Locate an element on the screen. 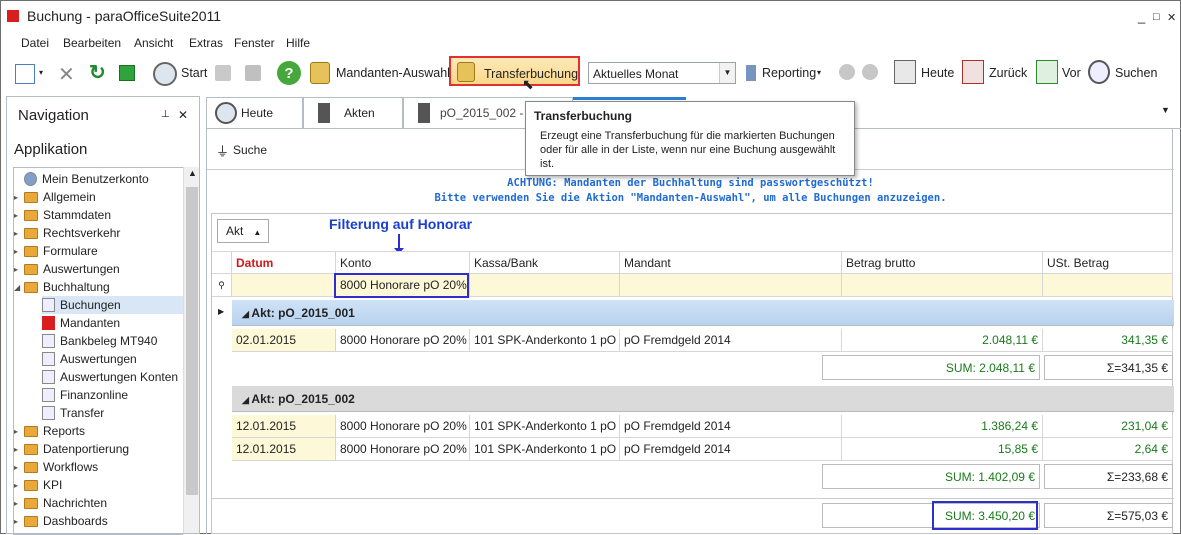 The height and width of the screenshot is (535, 1181). print-icon is located at coordinates (223, 73).